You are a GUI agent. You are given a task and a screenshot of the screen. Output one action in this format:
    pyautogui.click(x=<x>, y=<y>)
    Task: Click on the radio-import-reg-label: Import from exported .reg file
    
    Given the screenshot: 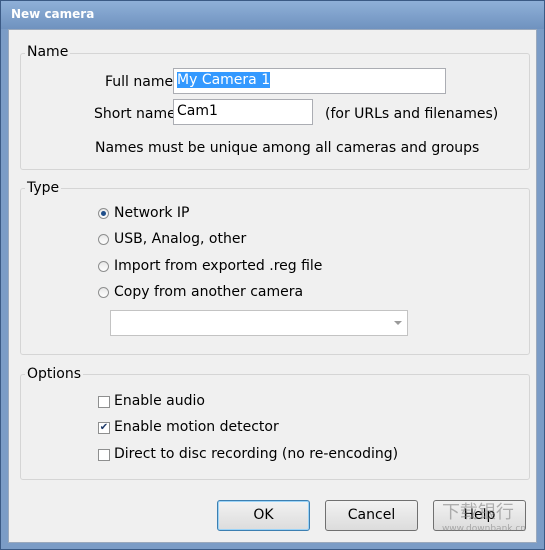 What is the action you would take?
    pyautogui.click(x=218, y=266)
    